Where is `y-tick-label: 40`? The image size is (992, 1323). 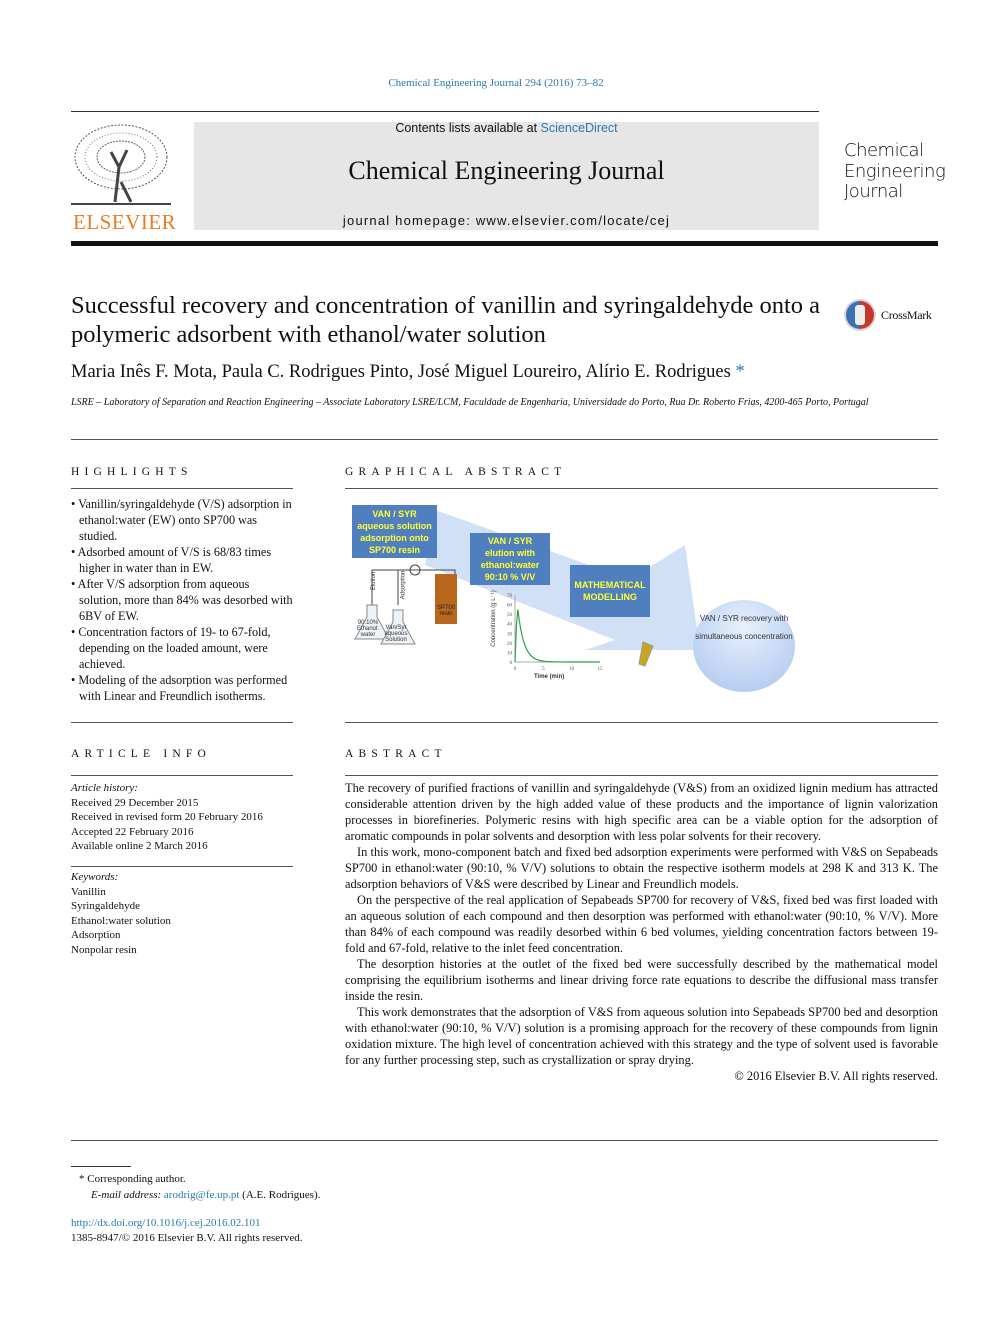 y-tick-label: 40 is located at coordinates (510, 625).